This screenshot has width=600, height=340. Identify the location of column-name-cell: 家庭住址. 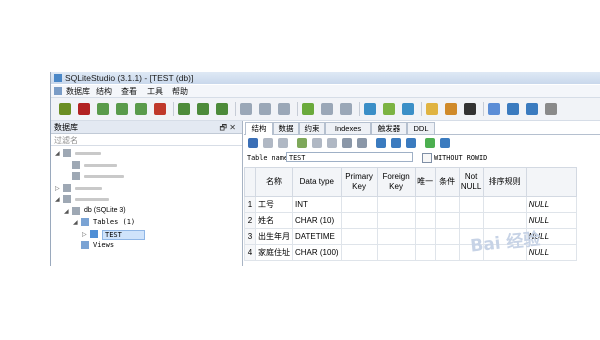
(274, 252).